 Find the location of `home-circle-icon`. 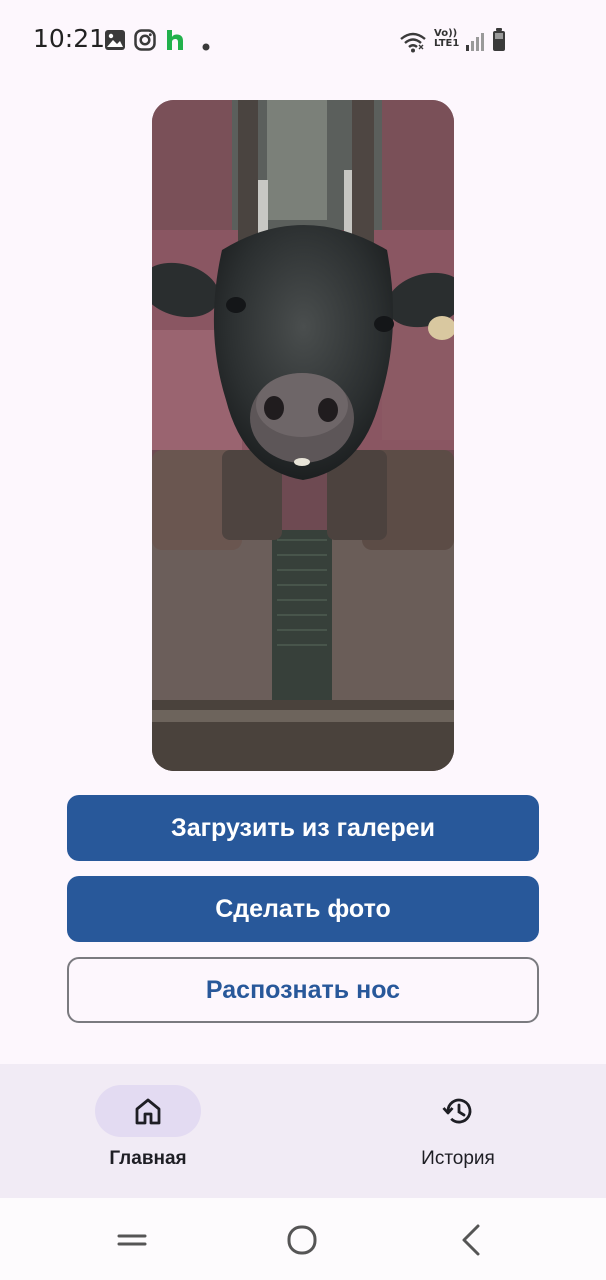

home-circle-icon is located at coordinates (302, 1240).